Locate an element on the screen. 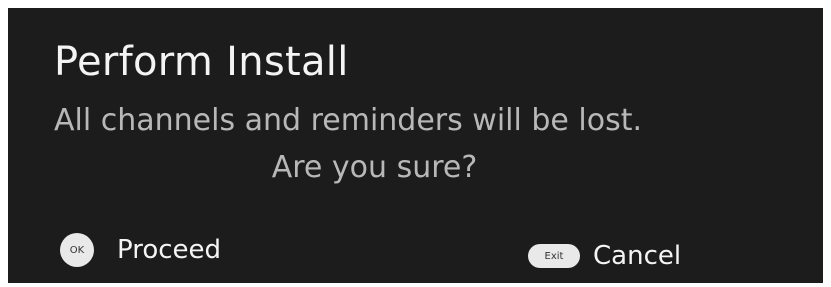 The height and width of the screenshot is (287, 831). proceed-button: OK Proceed is located at coordinates (140, 250).